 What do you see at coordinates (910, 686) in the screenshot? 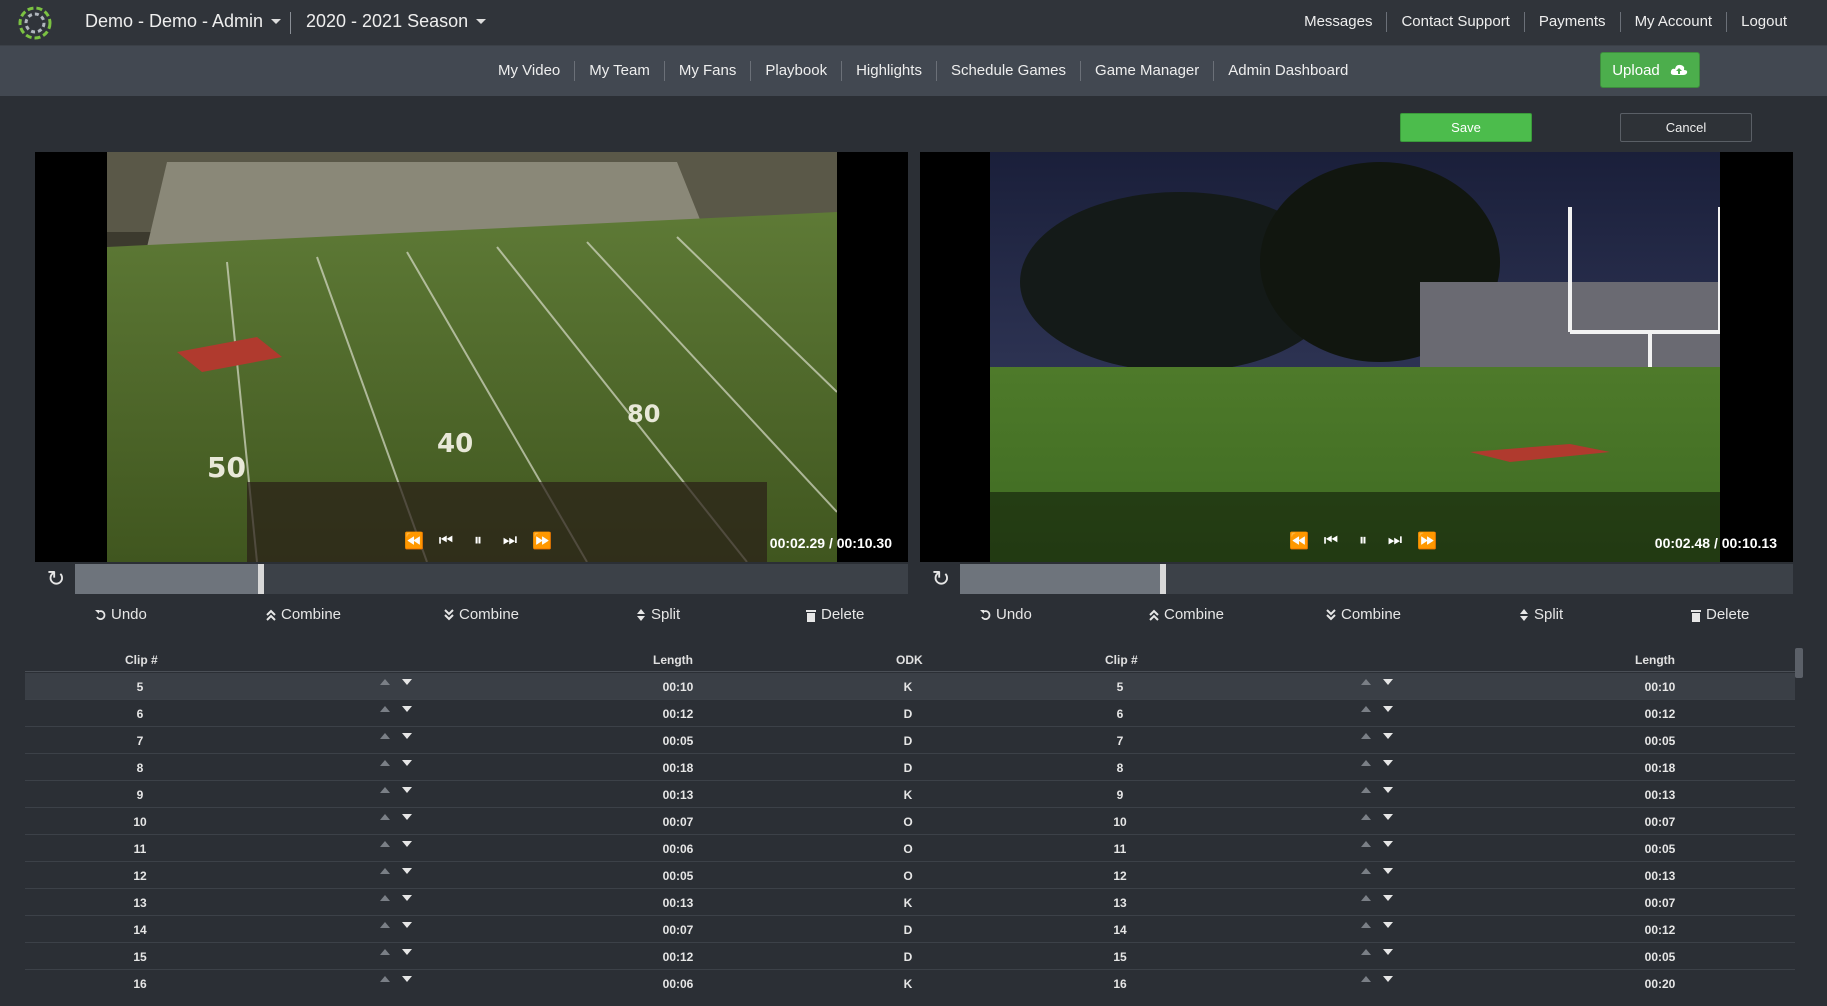
I see `table-row: 5 00:10 K 5 00:10` at bounding box center [910, 686].